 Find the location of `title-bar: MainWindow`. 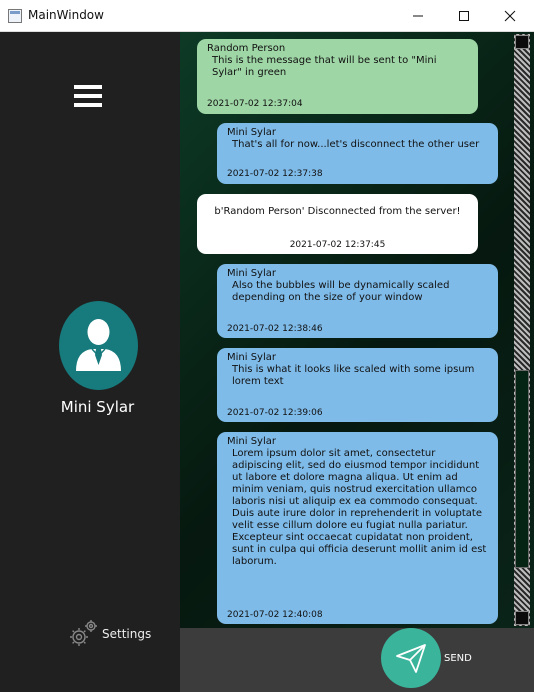

title-bar: MainWindow is located at coordinates (267, 16).